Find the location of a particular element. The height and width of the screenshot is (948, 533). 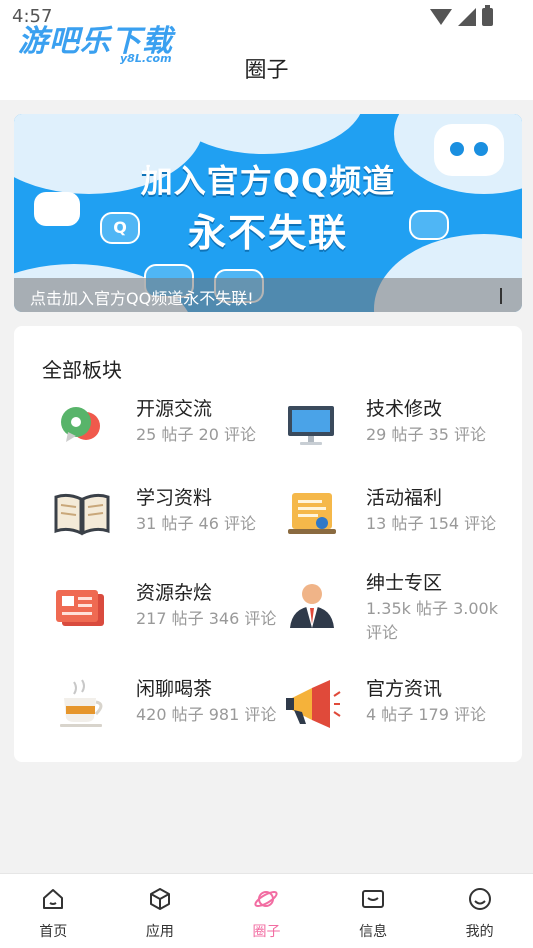

section-item-study: 学习资料 31 帖子 46 评论 is located at coordinates (172, 518).